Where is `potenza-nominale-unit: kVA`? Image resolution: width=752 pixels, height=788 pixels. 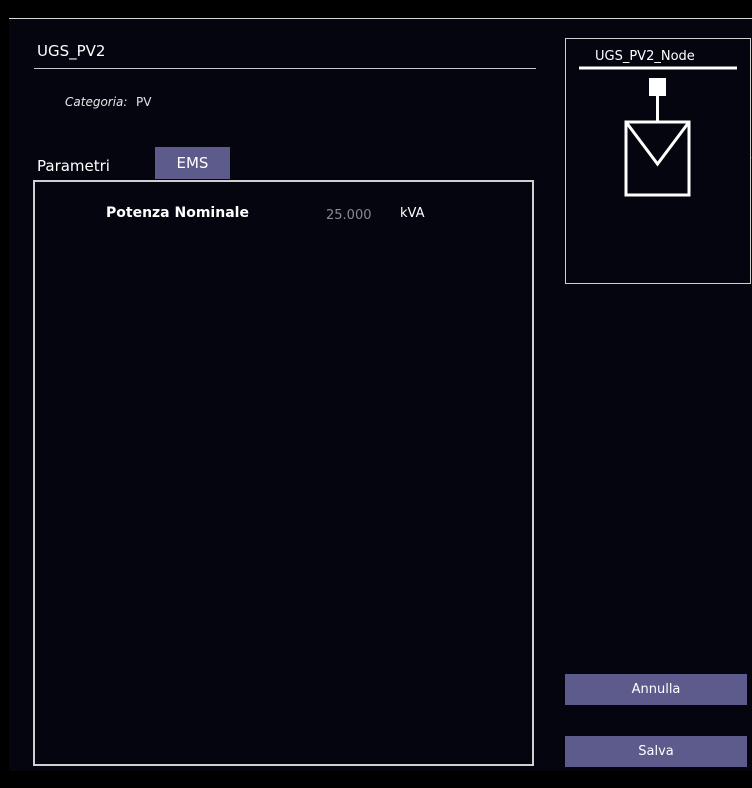 potenza-nominale-unit: kVA is located at coordinates (412, 213).